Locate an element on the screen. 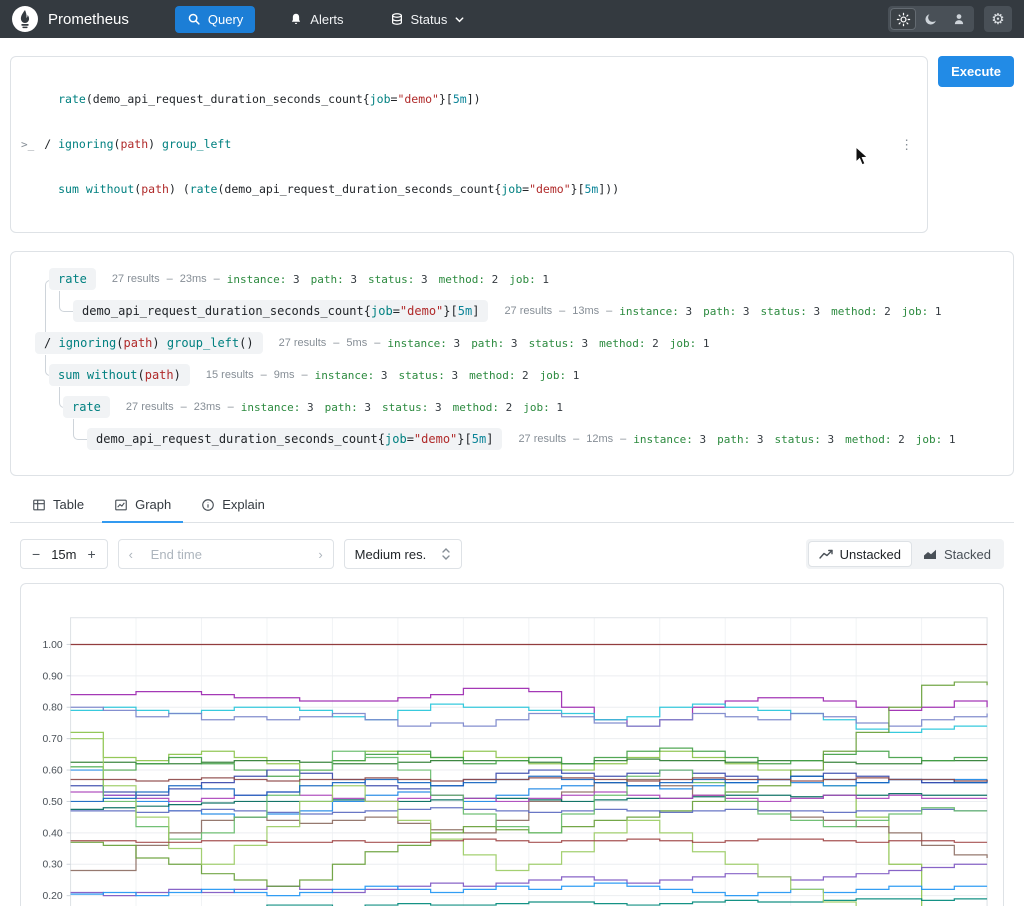 The width and height of the screenshot is (1024, 906). moon-icon is located at coordinates (931, 19).